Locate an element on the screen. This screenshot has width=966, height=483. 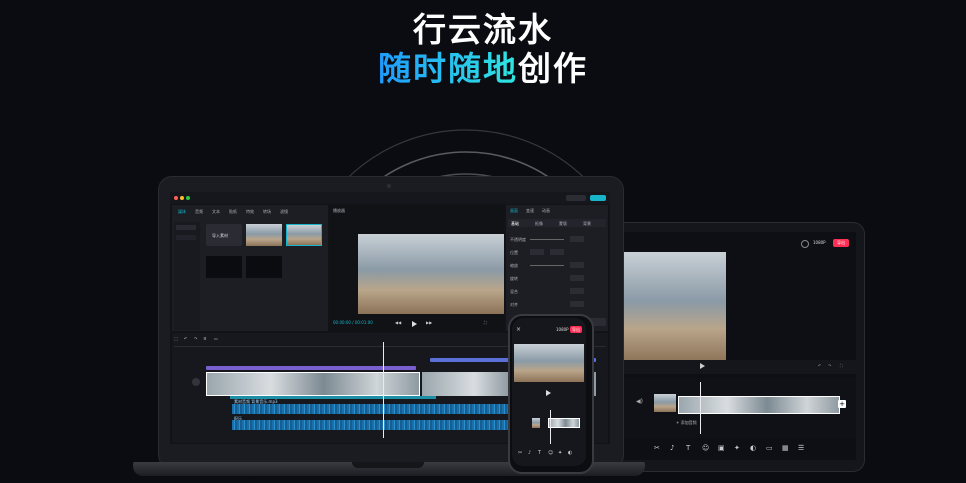
import-media-button: 导入素材 is located at coordinates (224, 235).